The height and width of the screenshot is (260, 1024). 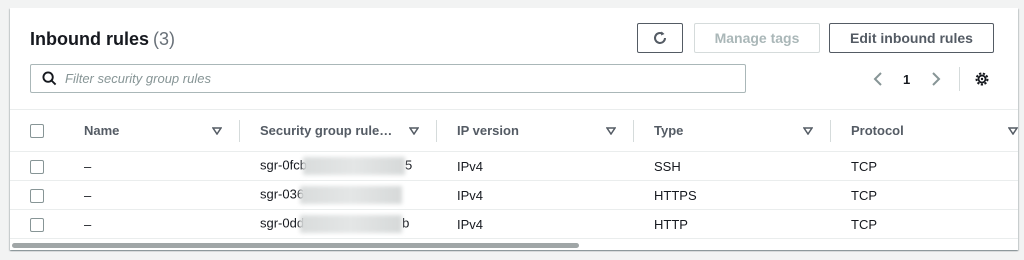 I want to click on chevron-right-icon, so click(x=936, y=79).